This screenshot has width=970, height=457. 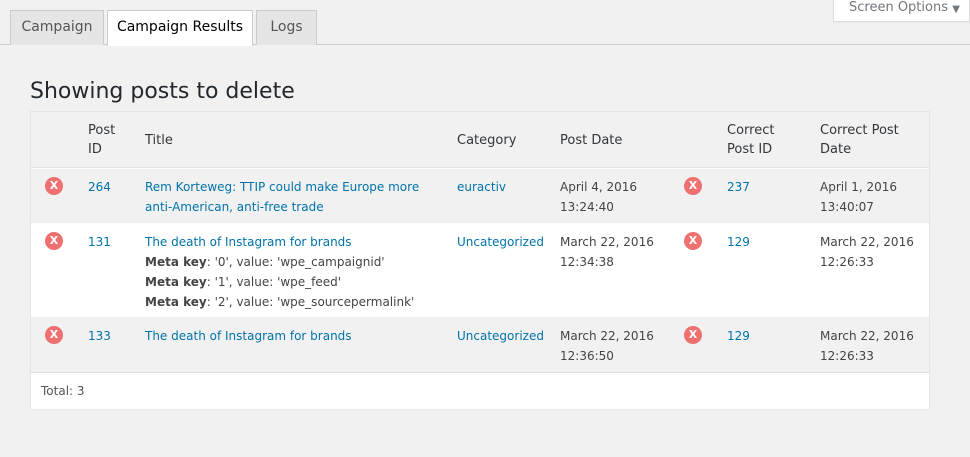 What do you see at coordinates (295, 207) in the screenshot?
I see `post-title-link-line2: anti-American, anti-free trade` at bounding box center [295, 207].